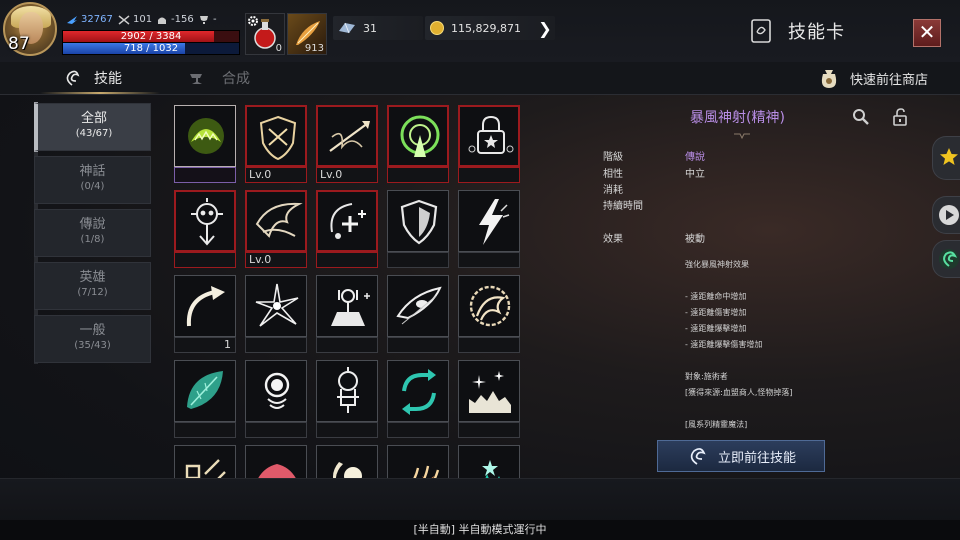 The width and height of the screenshot is (960, 540). What do you see at coordinates (829, 79) in the screenshot?
I see `money-bag-icon` at bounding box center [829, 79].